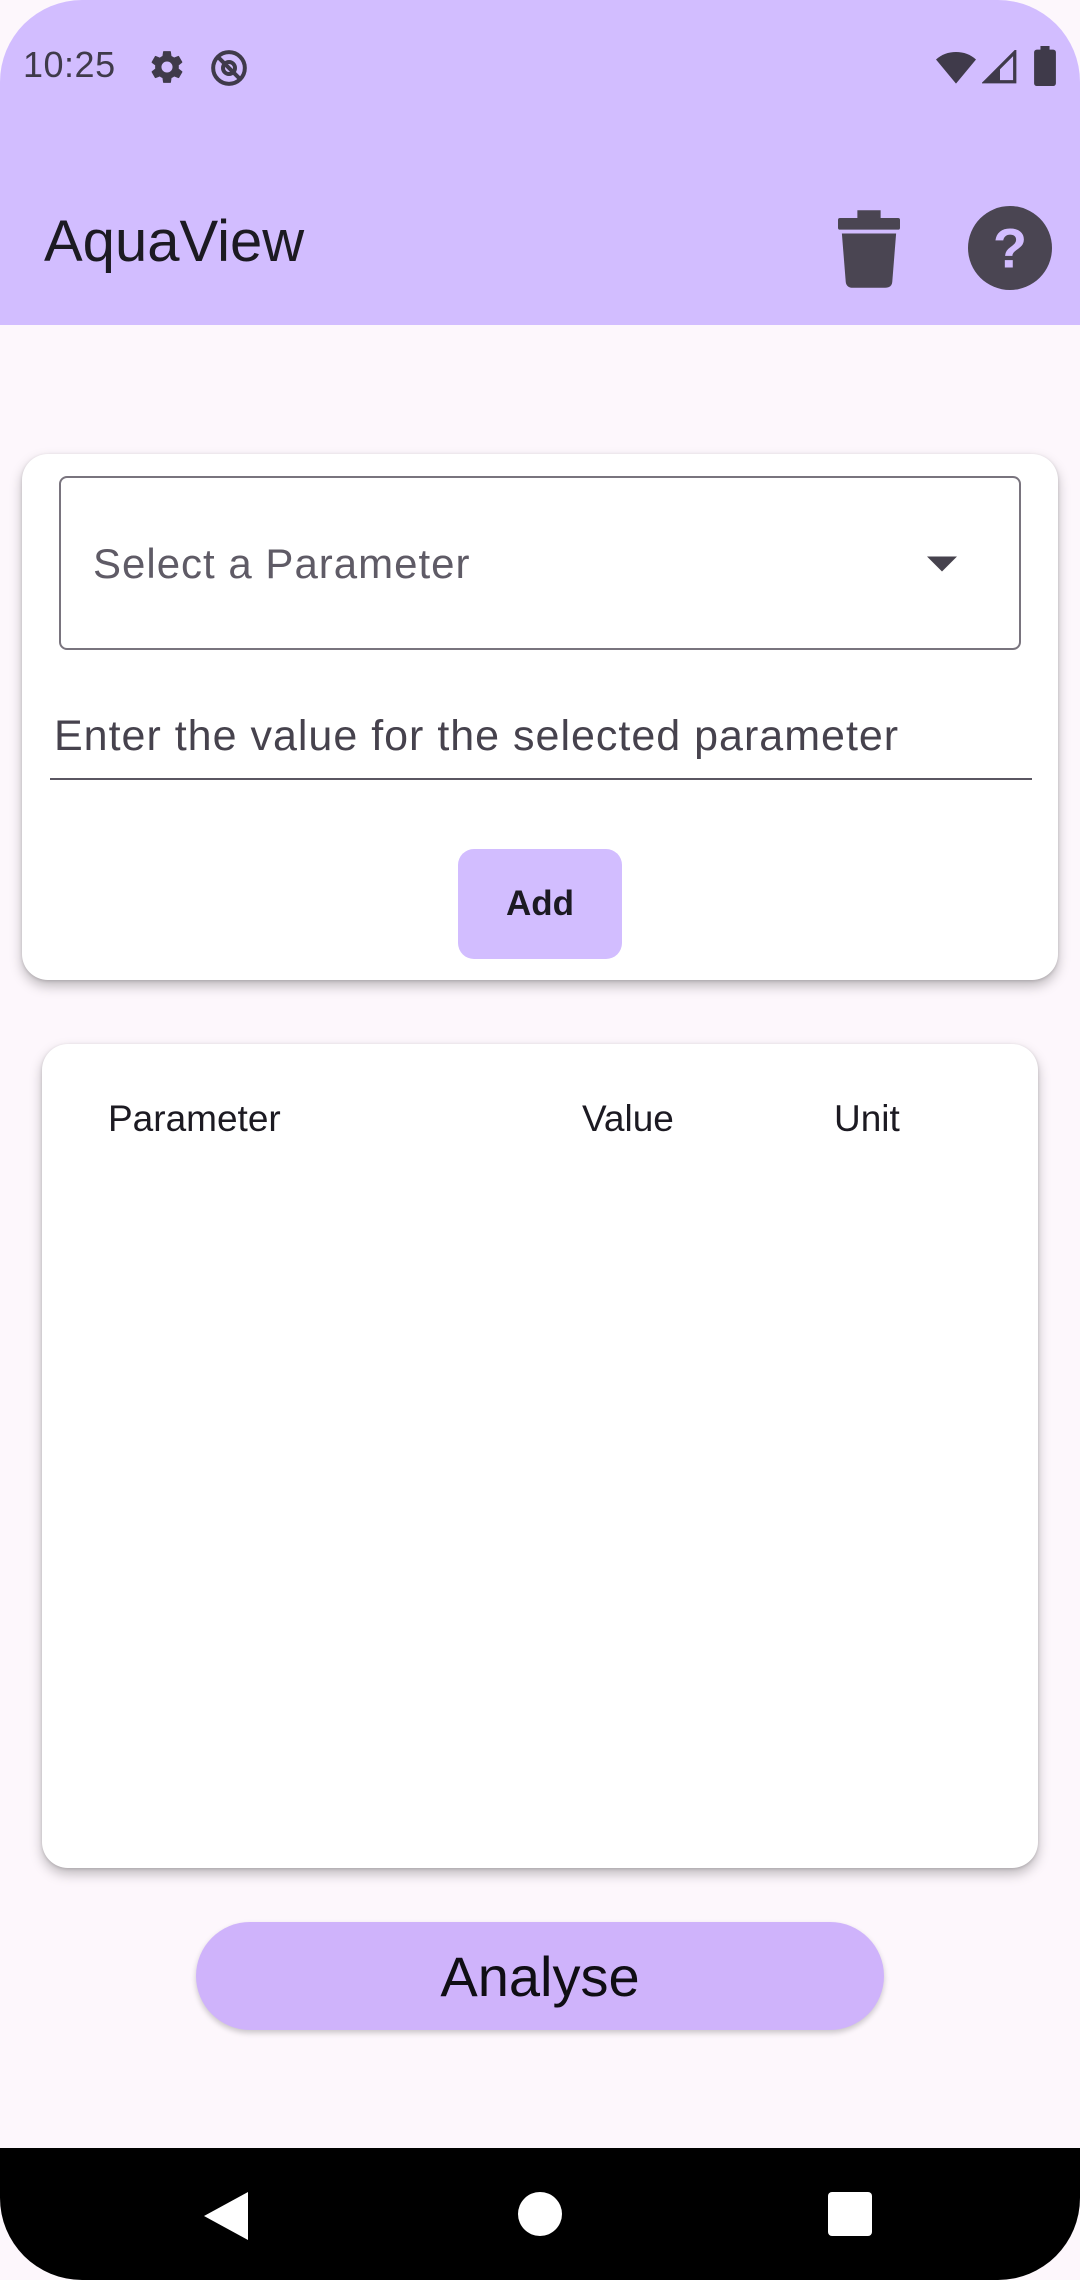 This screenshot has height=2280, width=1080. I want to click on help-icon: ?, so click(1010, 250).